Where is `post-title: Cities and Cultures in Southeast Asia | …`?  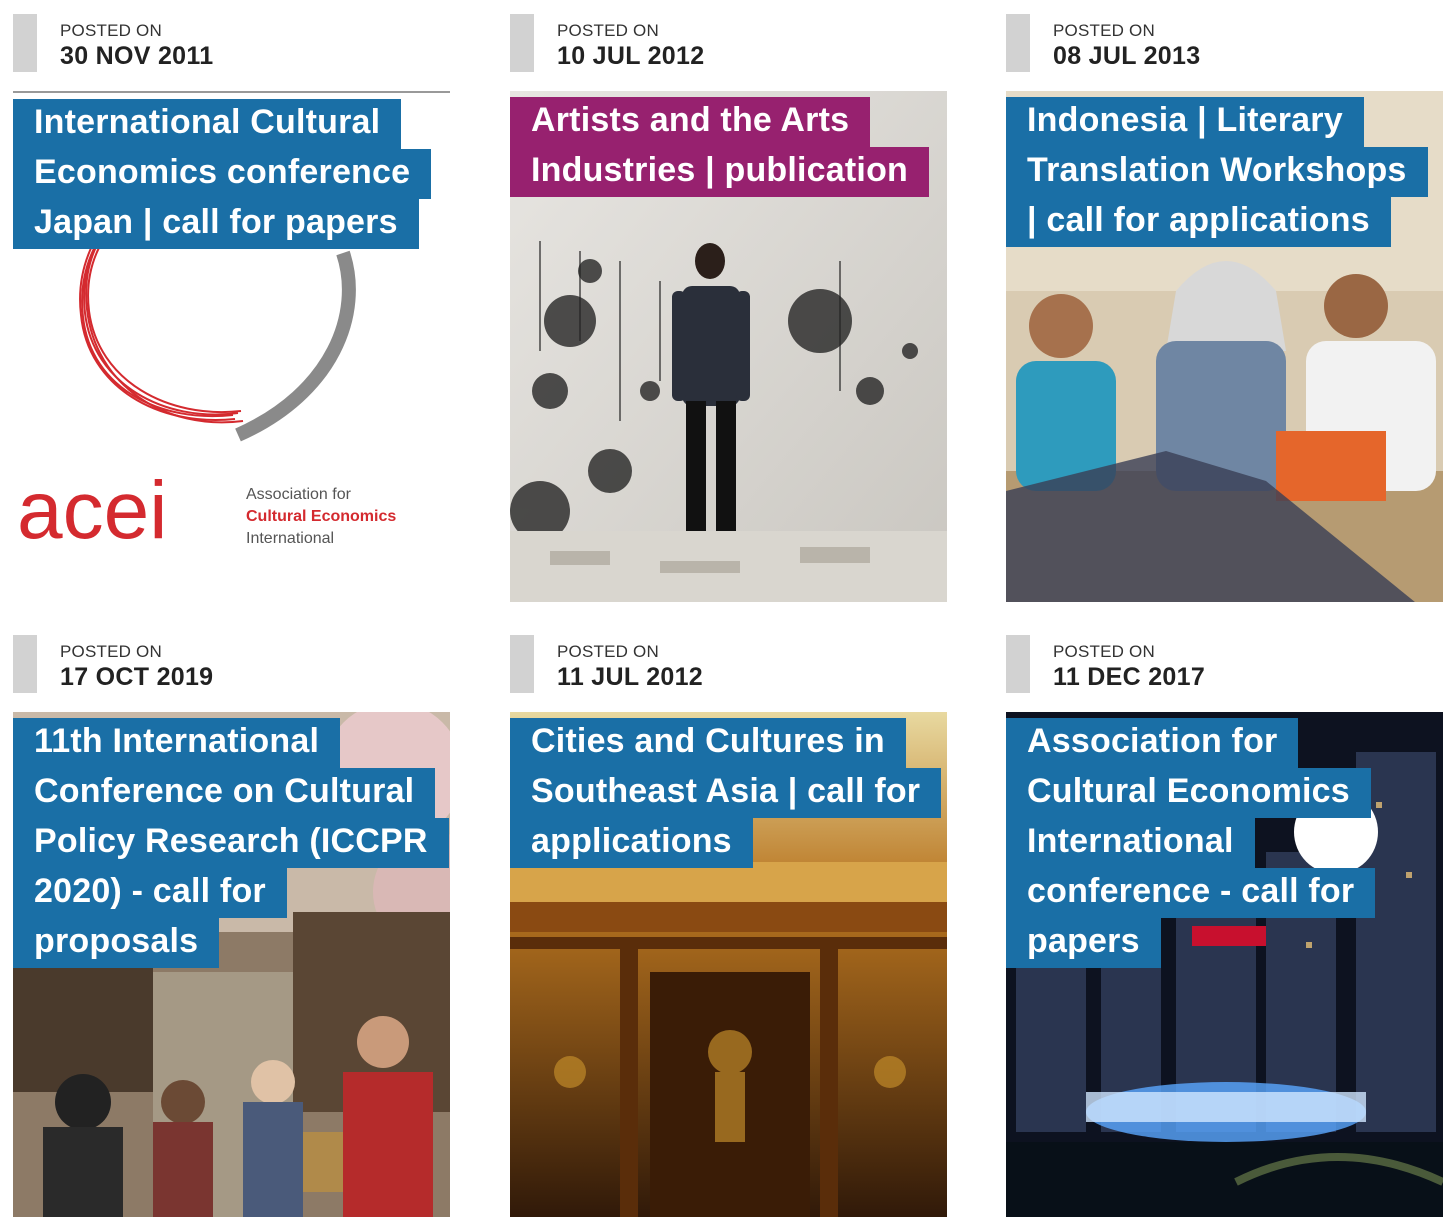 post-title: Cities and Cultures in Southeast Asia | … is located at coordinates (726, 793).